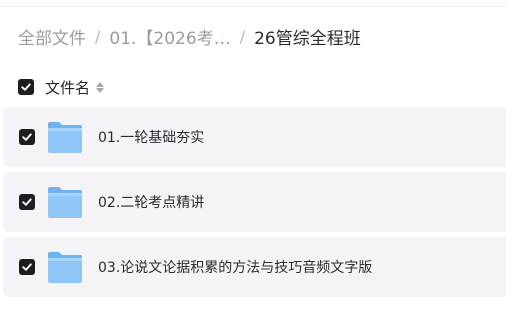 The height and width of the screenshot is (329, 506). I want to click on breadcrumb-item-all-files: 全部文件, so click(52, 36).